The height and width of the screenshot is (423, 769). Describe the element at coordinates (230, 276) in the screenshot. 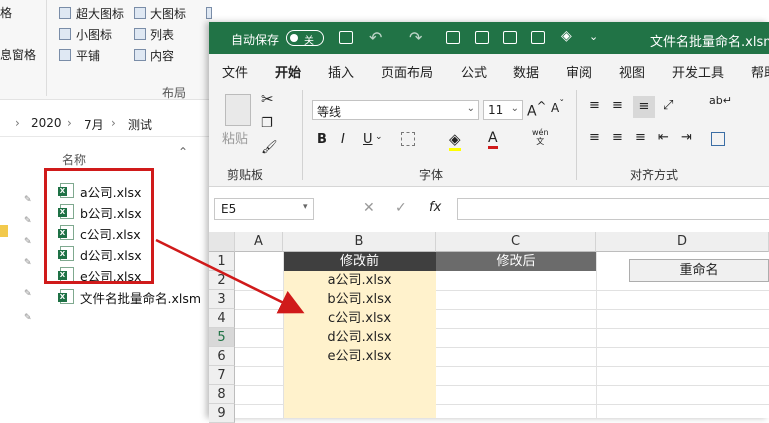

I see `red-arrow` at that location.